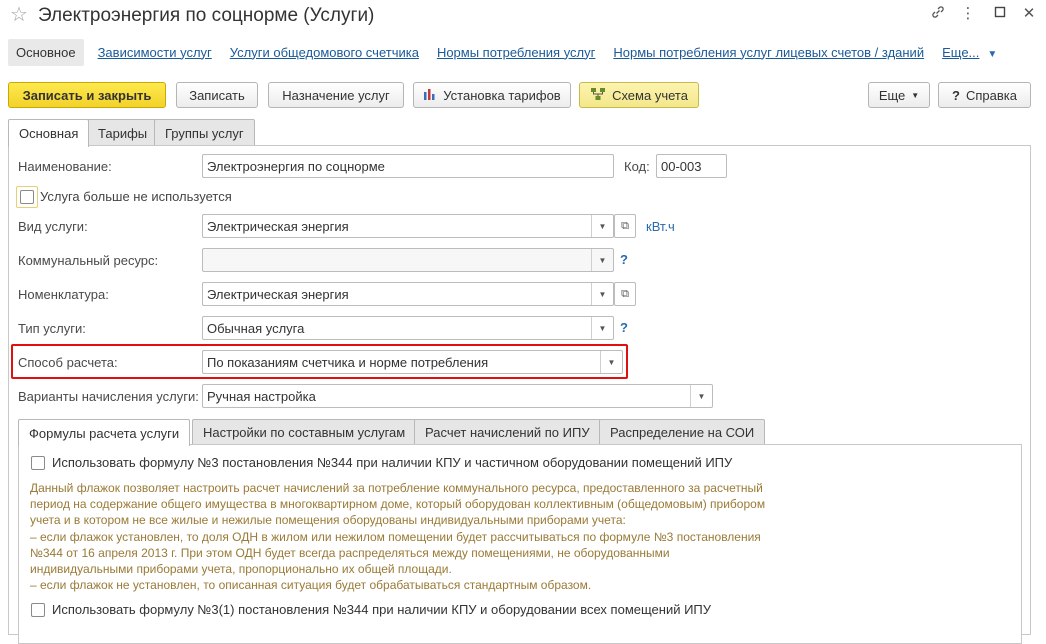 The image size is (1046, 644). What do you see at coordinates (682, 432) in the screenshot?
I see `tab-soi-distribution: Распределение на СОИ` at bounding box center [682, 432].